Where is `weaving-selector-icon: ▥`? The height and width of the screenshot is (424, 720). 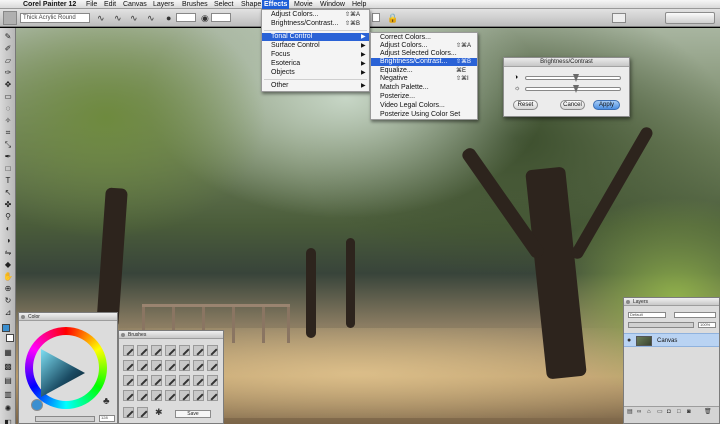
weaving-selector-icon: ▥ is located at coordinates (8, 394).